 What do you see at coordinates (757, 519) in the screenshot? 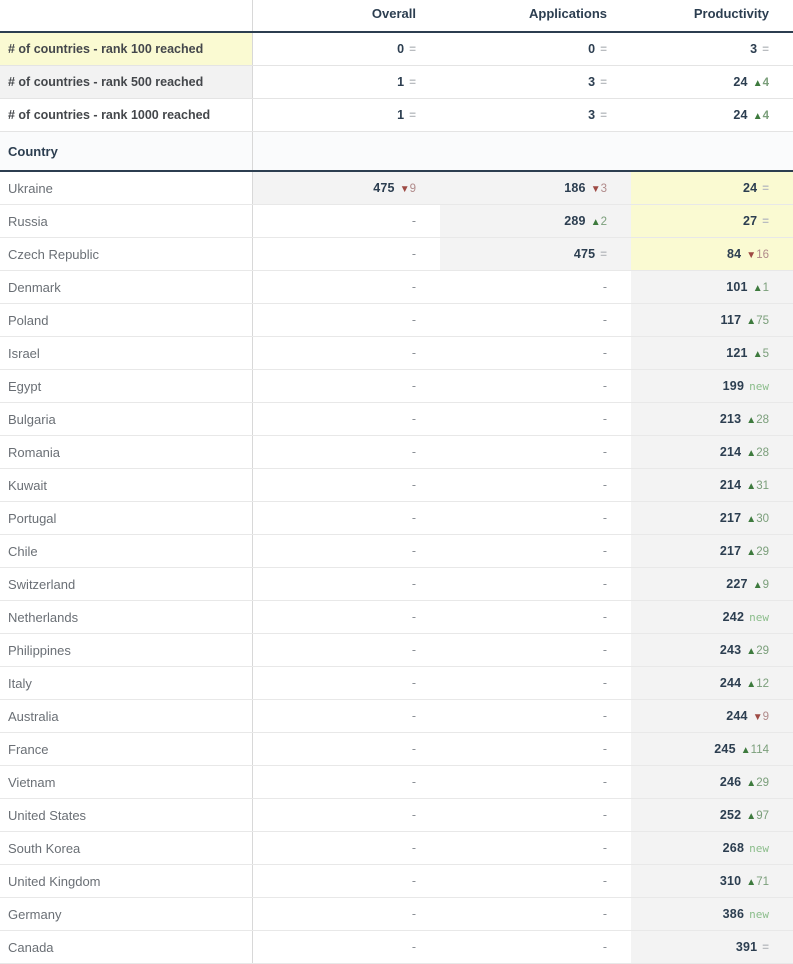
I see `delta-up: ▲30` at bounding box center [757, 519].